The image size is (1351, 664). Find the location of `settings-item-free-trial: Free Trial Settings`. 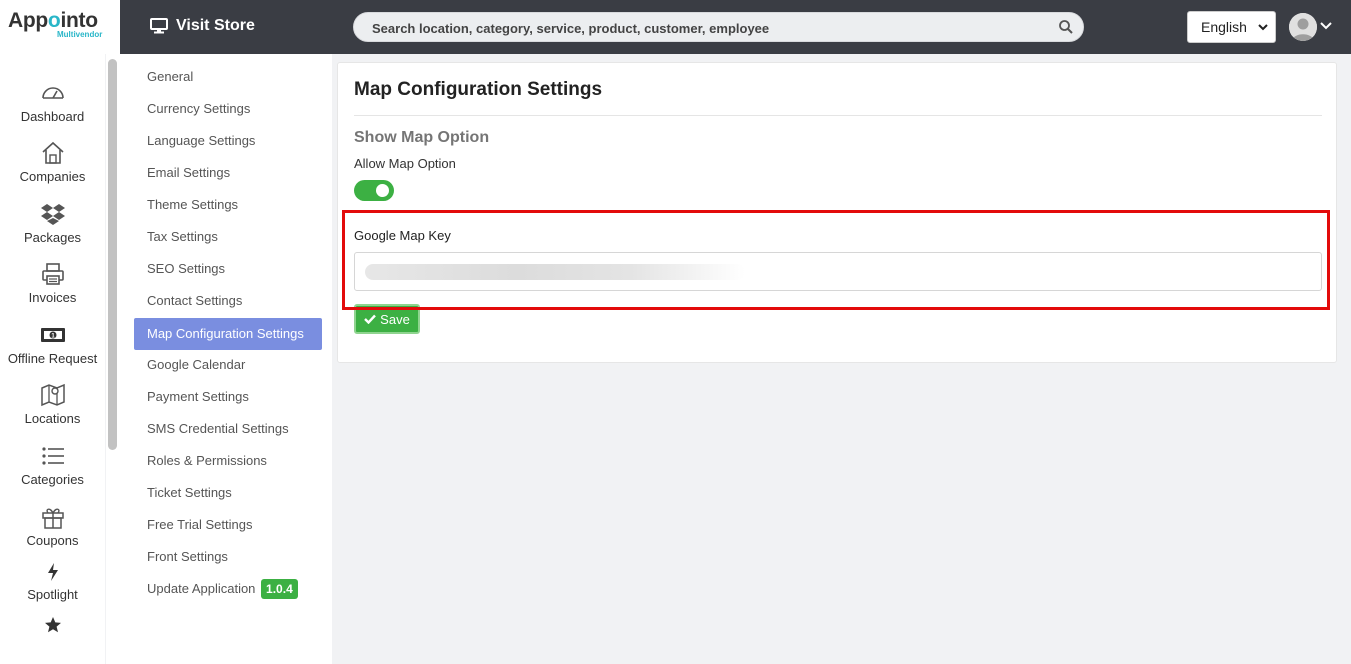

settings-item-free-trial: Free Trial Settings is located at coordinates (228, 525).